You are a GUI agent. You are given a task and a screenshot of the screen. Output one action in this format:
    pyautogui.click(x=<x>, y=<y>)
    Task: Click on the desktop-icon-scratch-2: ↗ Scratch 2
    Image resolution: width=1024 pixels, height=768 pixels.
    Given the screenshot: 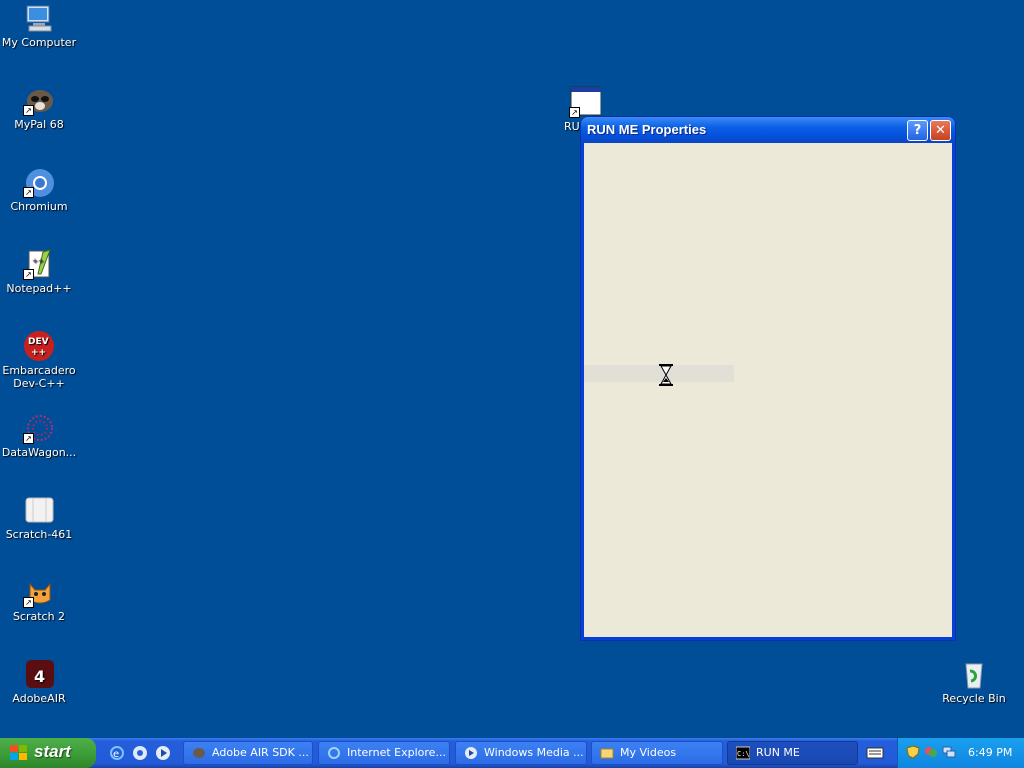 What is the action you would take?
    pyautogui.click(x=39, y=599)
    